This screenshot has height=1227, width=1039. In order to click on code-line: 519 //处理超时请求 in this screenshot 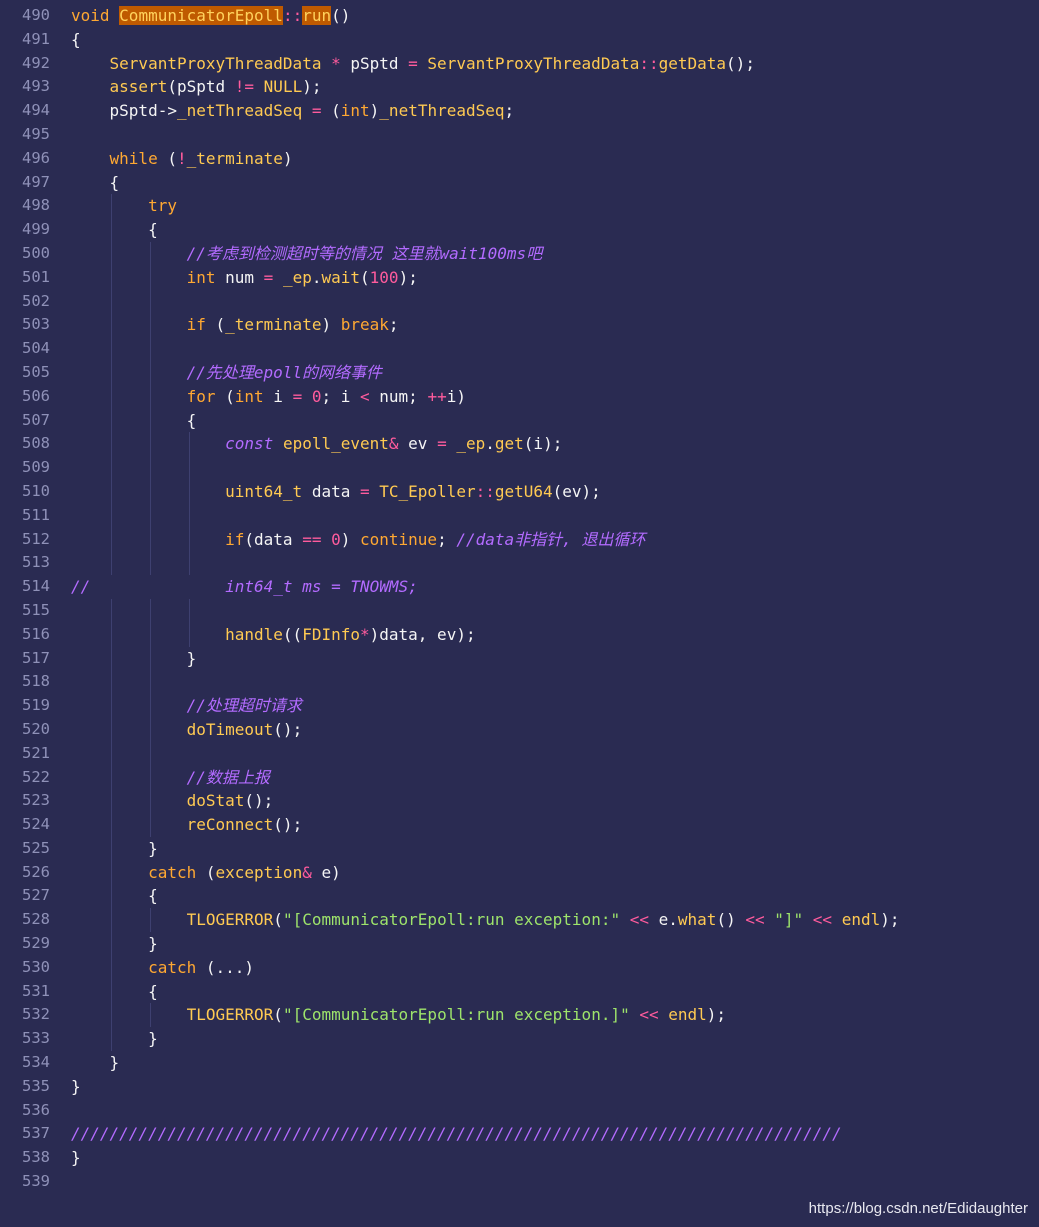, I will do `click(519, 706)`.